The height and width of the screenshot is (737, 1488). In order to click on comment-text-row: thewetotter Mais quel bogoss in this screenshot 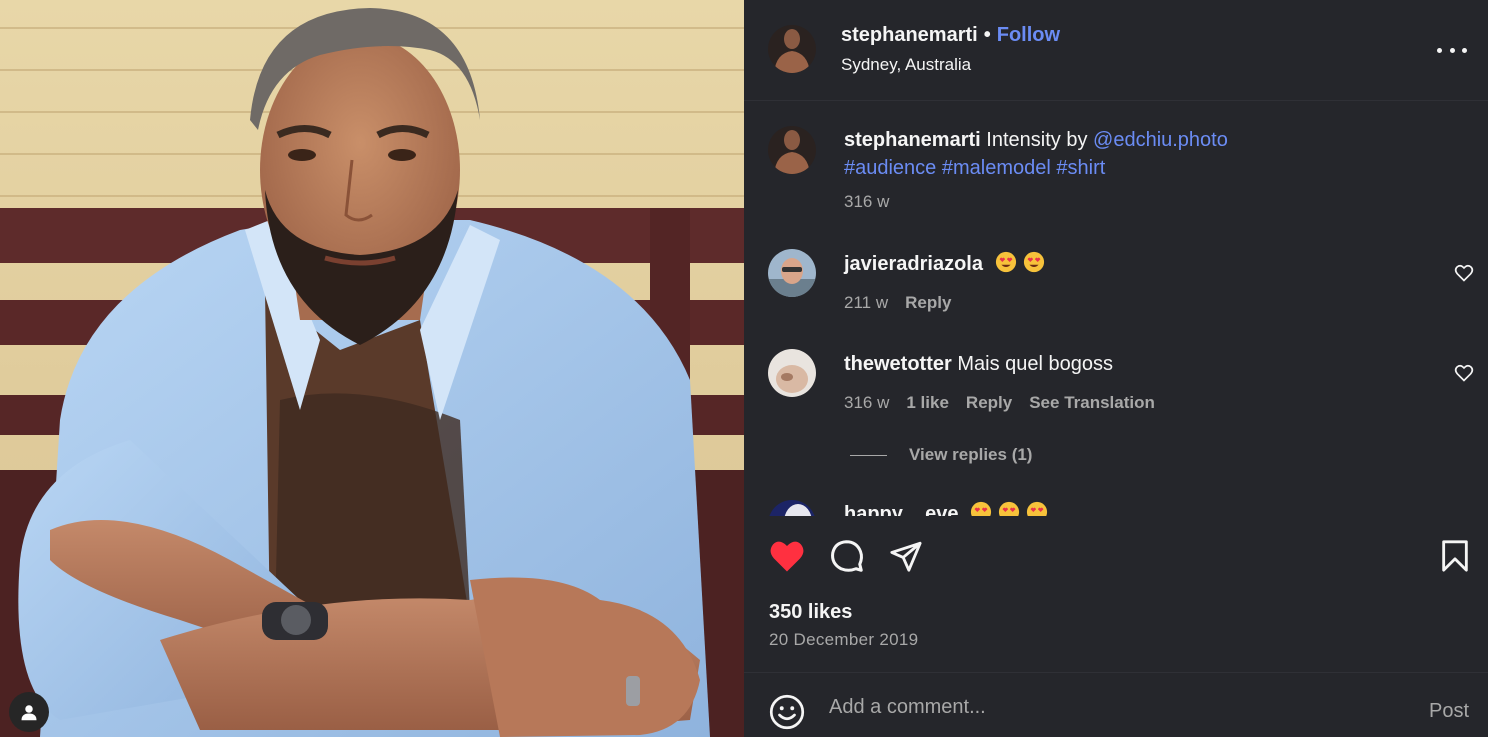, I will do `click(978, 364)`.